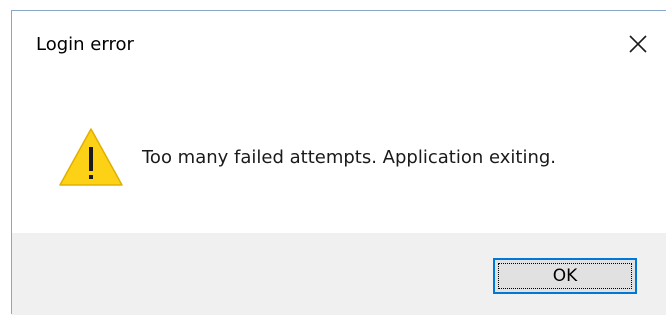 This screenshot has height=315, width=666. I want to click on dialog-title: Login error, so click(85, 44).